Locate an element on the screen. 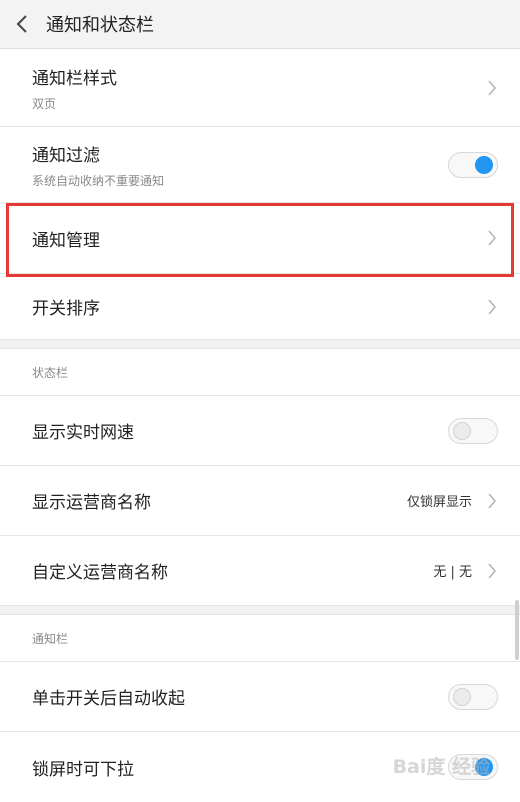 The image size is (520, 802). notification-style-value: 双页 is located at coordinates (44, 103).